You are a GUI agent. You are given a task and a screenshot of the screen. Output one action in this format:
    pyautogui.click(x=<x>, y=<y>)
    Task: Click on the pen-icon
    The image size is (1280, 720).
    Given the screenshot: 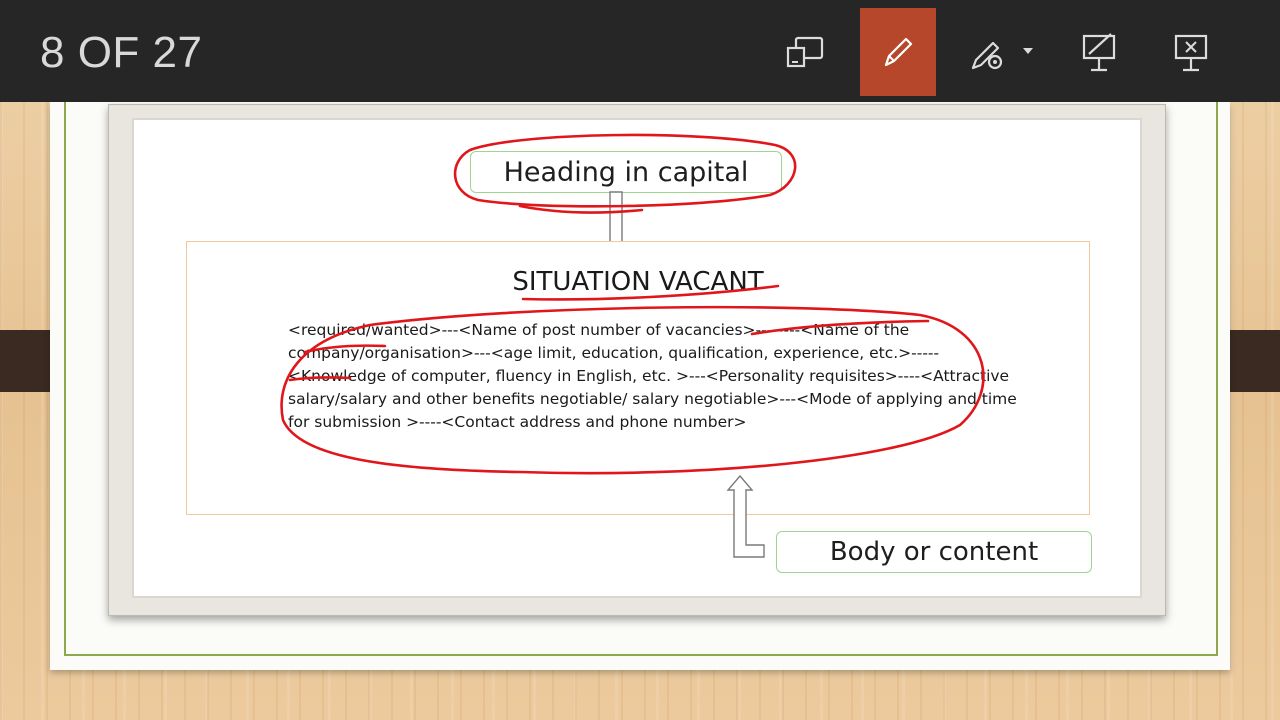 What is the action you would take?
    pyautogui.click(x=898, y=52)
    